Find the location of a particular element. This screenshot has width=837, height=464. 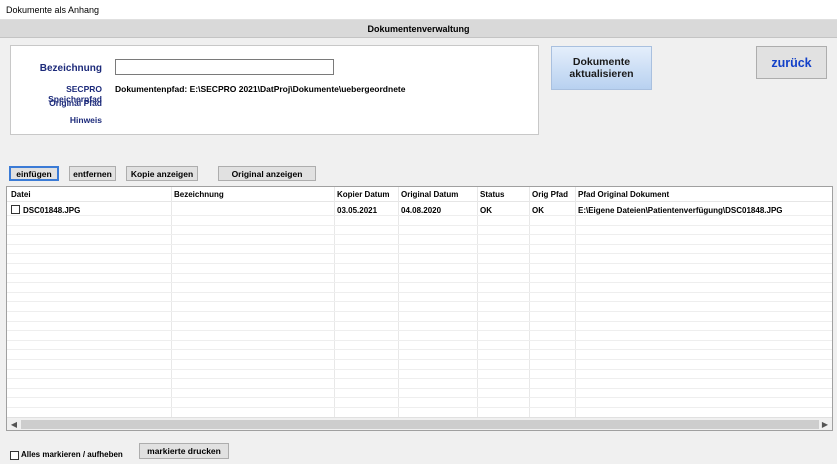

column-header-bezeichnung: Bezeichnung is located at coordinates (199, 194).